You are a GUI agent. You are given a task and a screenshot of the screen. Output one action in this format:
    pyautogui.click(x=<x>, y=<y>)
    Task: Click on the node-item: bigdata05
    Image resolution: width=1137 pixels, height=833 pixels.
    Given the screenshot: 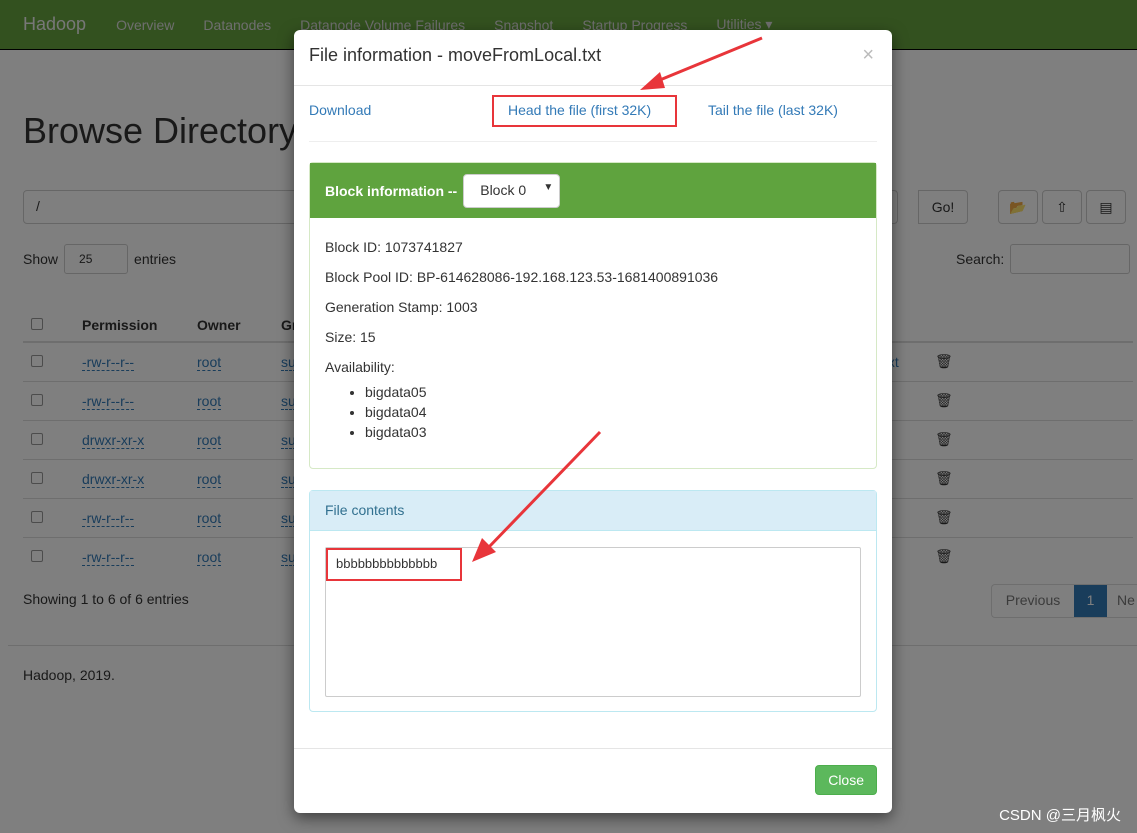 What is the action you would take?
    pyautogui.click(x=613, y=392)
    